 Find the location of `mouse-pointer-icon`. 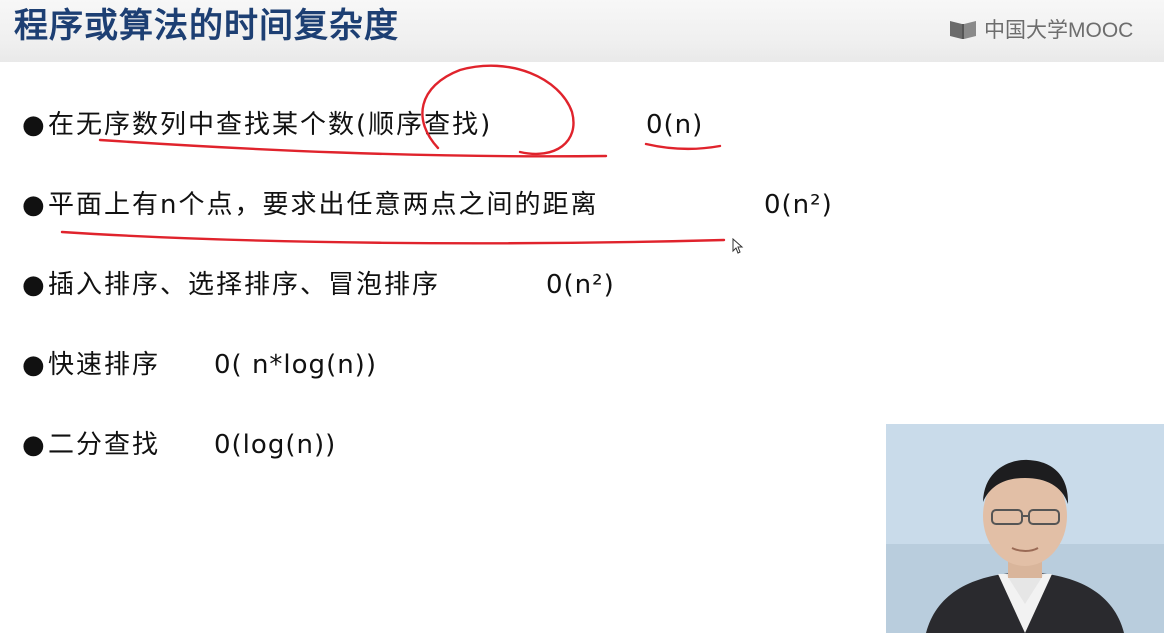

mouse-pointer-icon is located at coordinates (738, 246).